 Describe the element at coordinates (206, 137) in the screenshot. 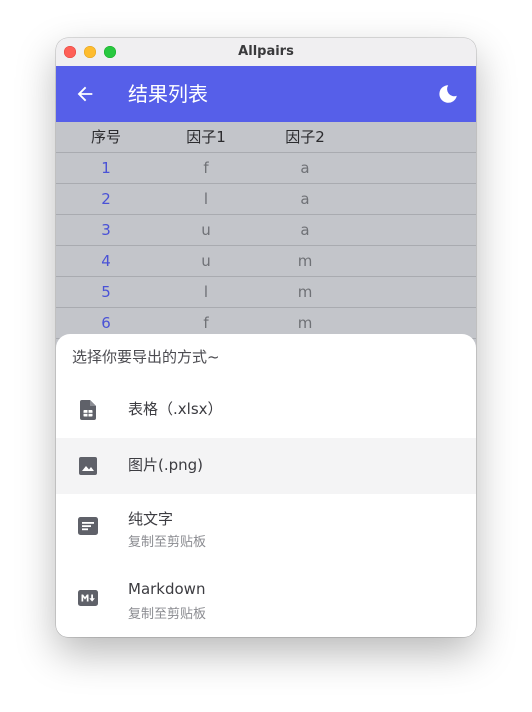

I see `column-header-factor-1: 因子1` at that location.